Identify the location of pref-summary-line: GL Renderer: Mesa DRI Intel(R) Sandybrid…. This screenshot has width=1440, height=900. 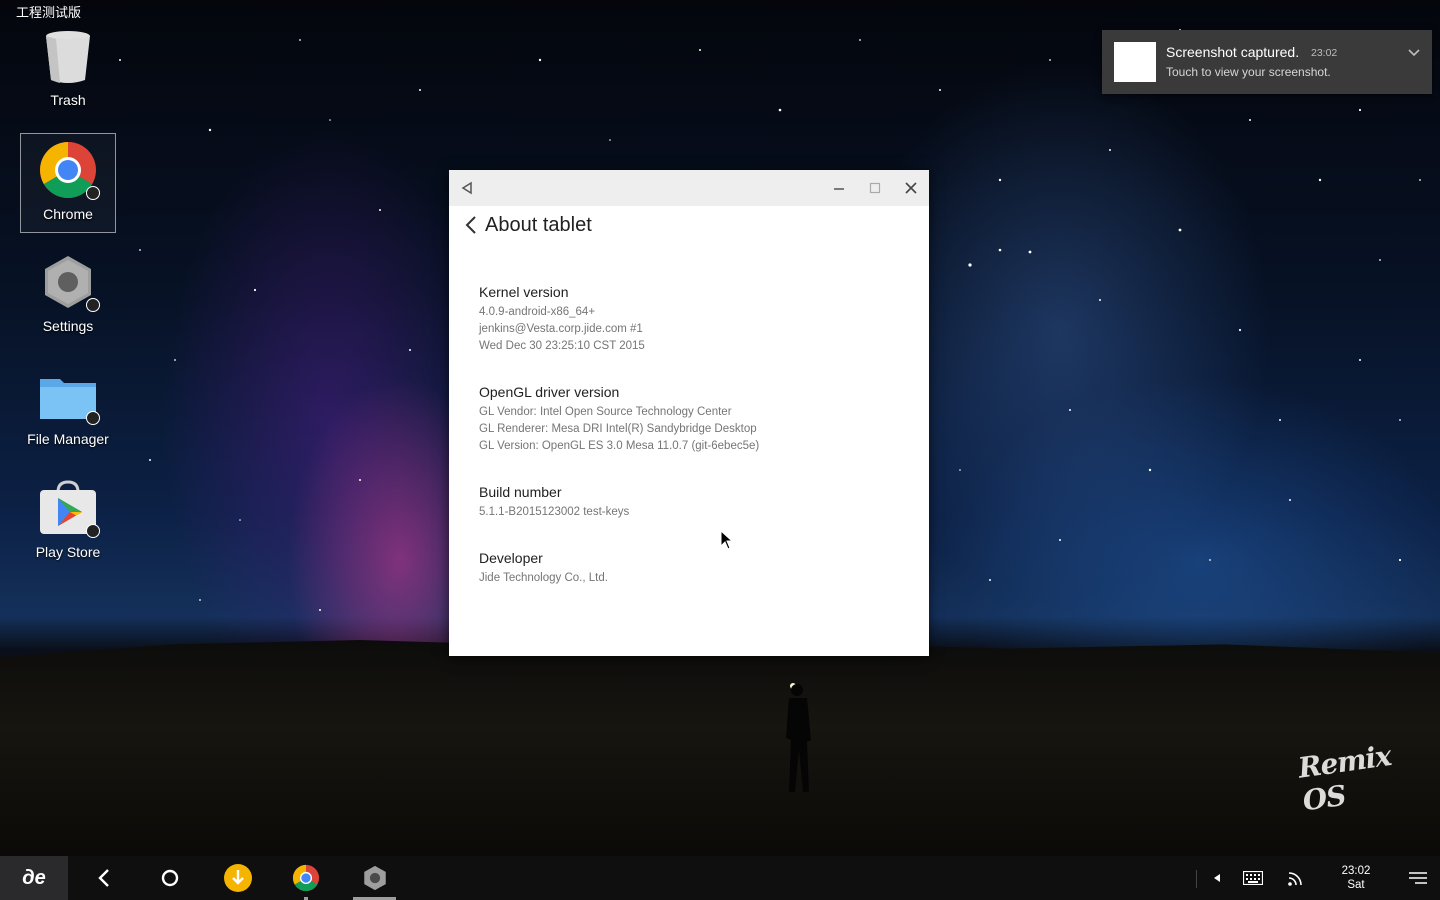
(618, 429).